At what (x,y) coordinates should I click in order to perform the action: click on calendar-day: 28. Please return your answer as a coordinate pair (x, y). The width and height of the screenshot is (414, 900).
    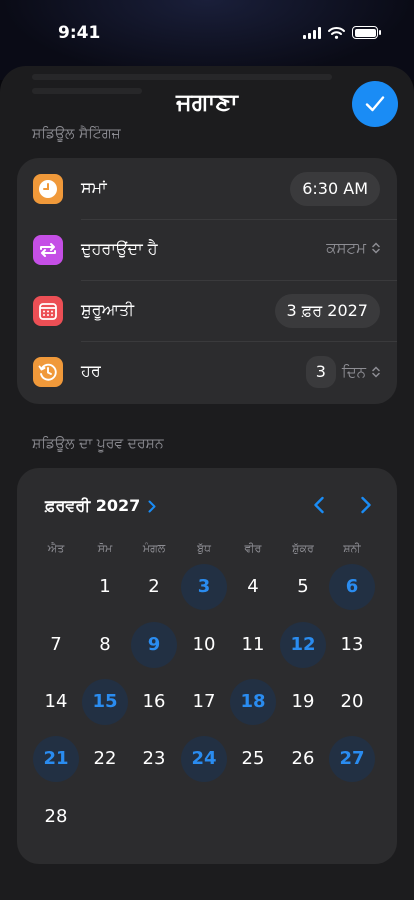
    Looking at the image, I should click on (56, 817).